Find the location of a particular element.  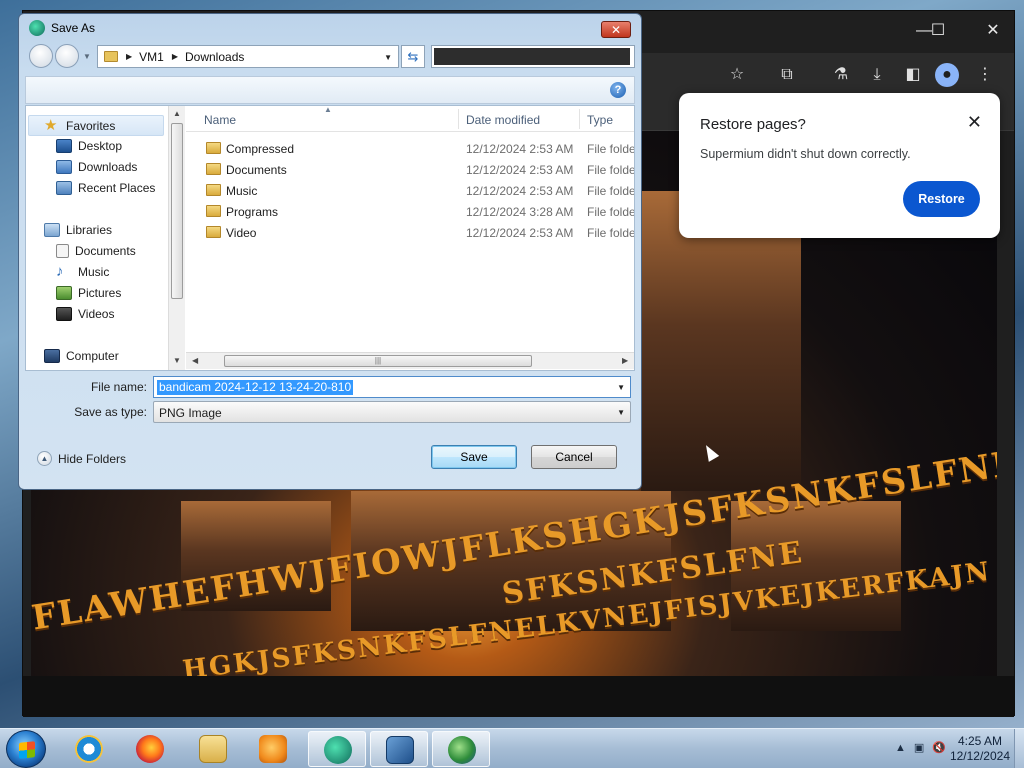

help-icon: ? is located at coordinates (618, 90).